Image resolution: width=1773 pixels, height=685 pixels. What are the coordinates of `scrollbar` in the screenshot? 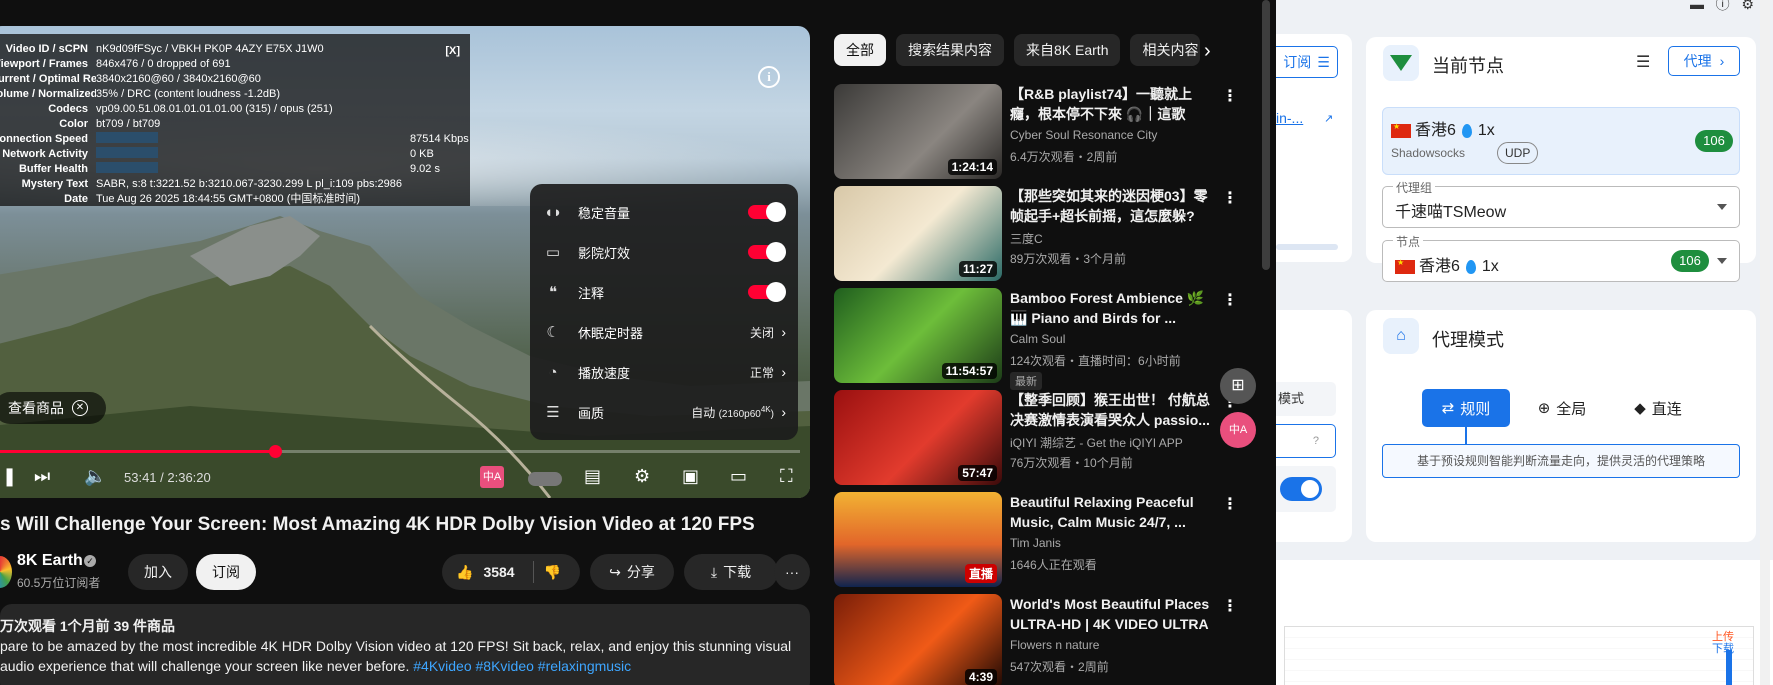 It's located at (1266, 135).